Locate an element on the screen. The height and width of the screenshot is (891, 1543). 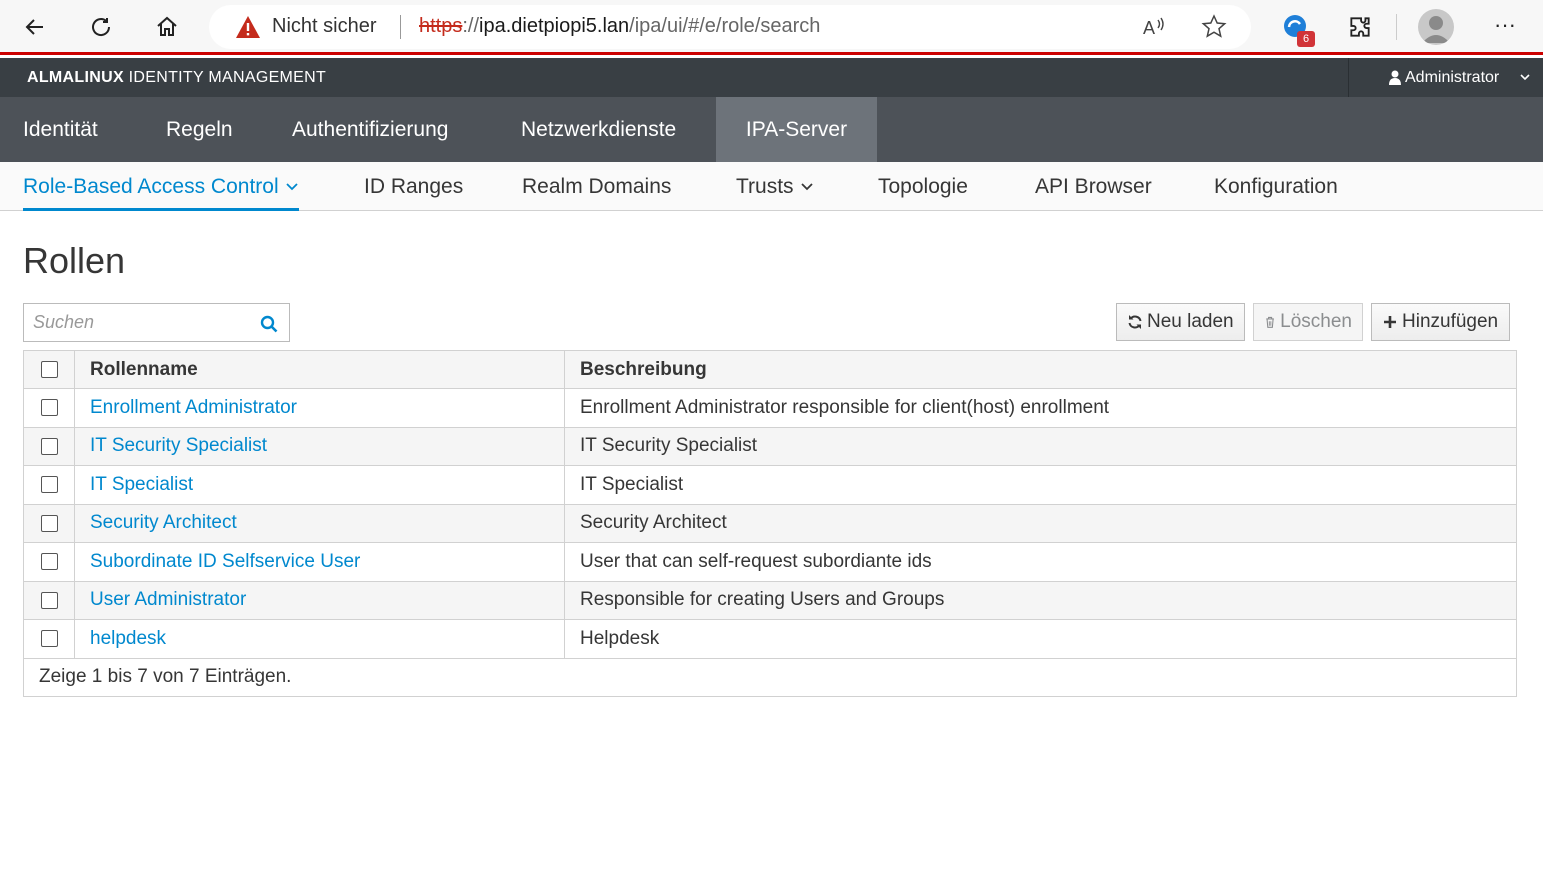
table-row: helpdesk Helpdesk is located at coordinates (770, 639).